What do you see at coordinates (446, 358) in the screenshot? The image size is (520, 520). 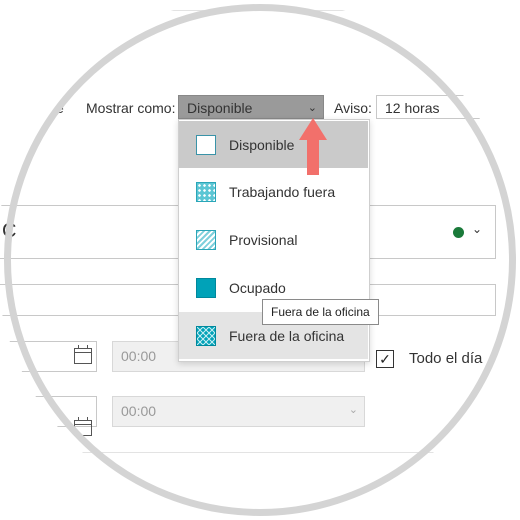 I see `all-day-label: Todo el día` at bounding box center [446, 358].